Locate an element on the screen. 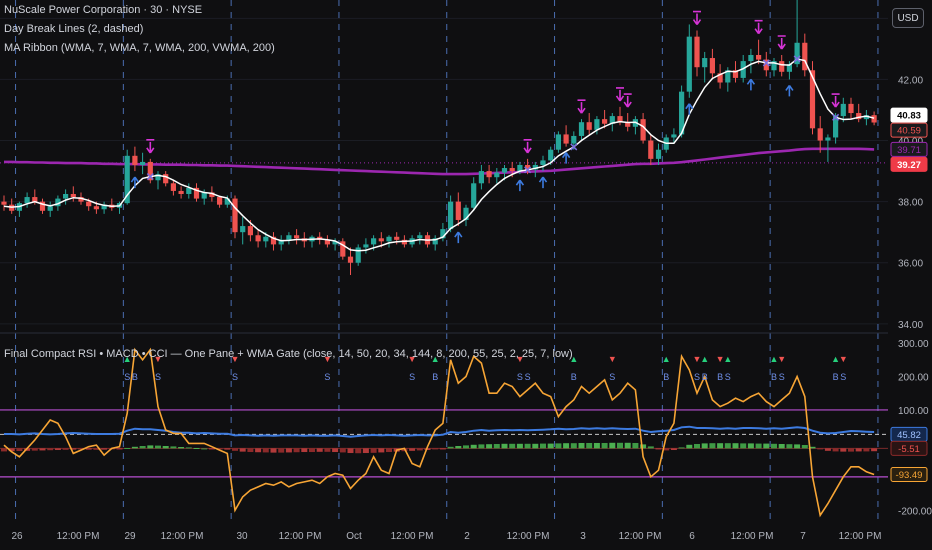 The image size is (932, 550). signal-triangle-icon: ▲ is located at coordinates (666, 359).